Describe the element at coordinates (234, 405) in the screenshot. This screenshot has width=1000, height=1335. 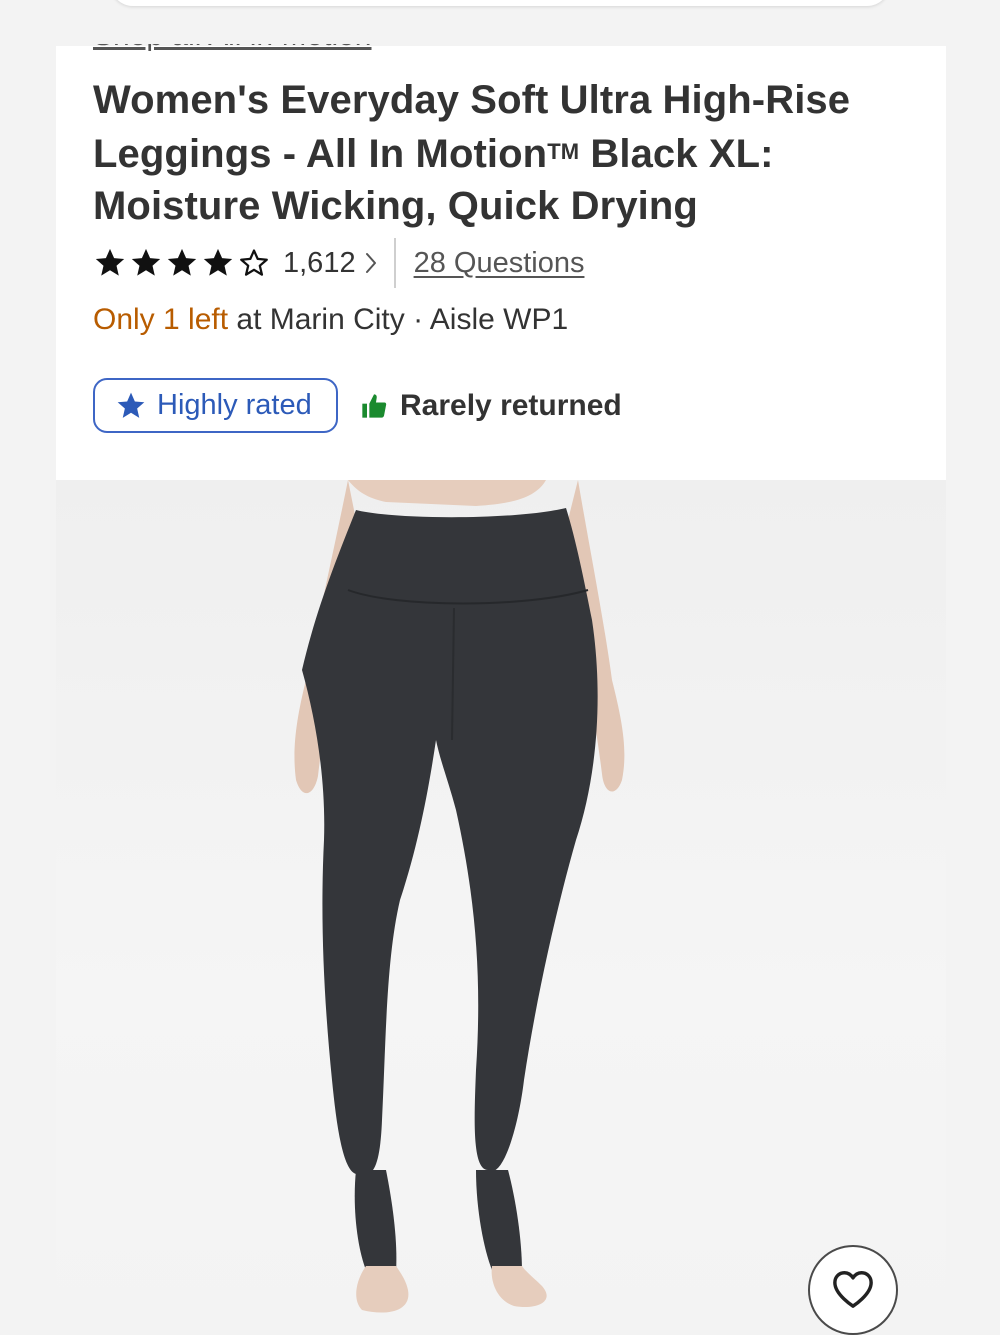
I see `highly-rated-label: Highly rated` at that location.